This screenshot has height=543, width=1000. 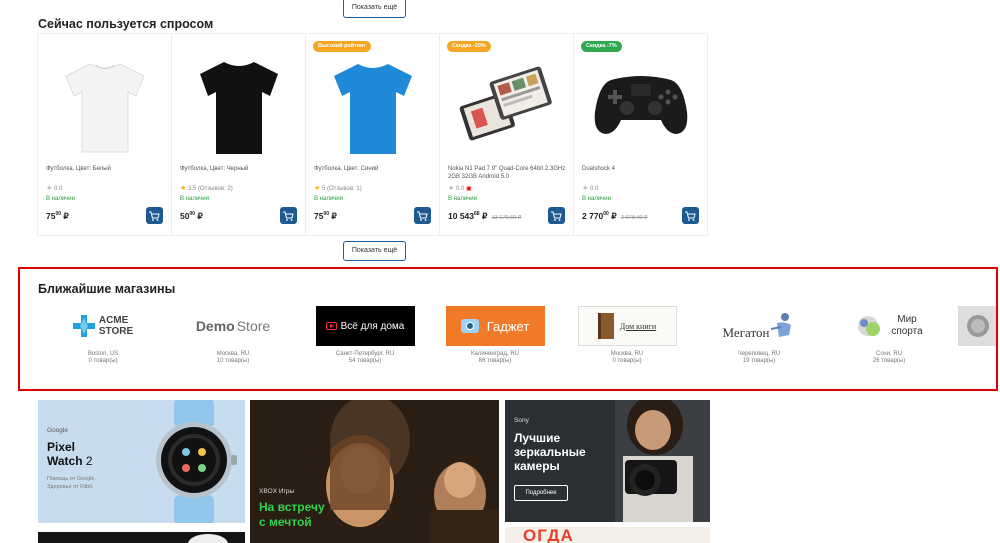 I want to click on show-more-button: Показать ещё, so click(x=374, y=251).